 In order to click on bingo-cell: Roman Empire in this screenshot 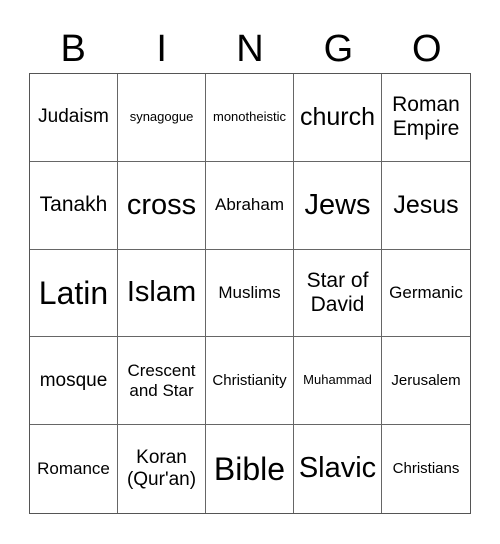, I will do `click(426, 118)`.